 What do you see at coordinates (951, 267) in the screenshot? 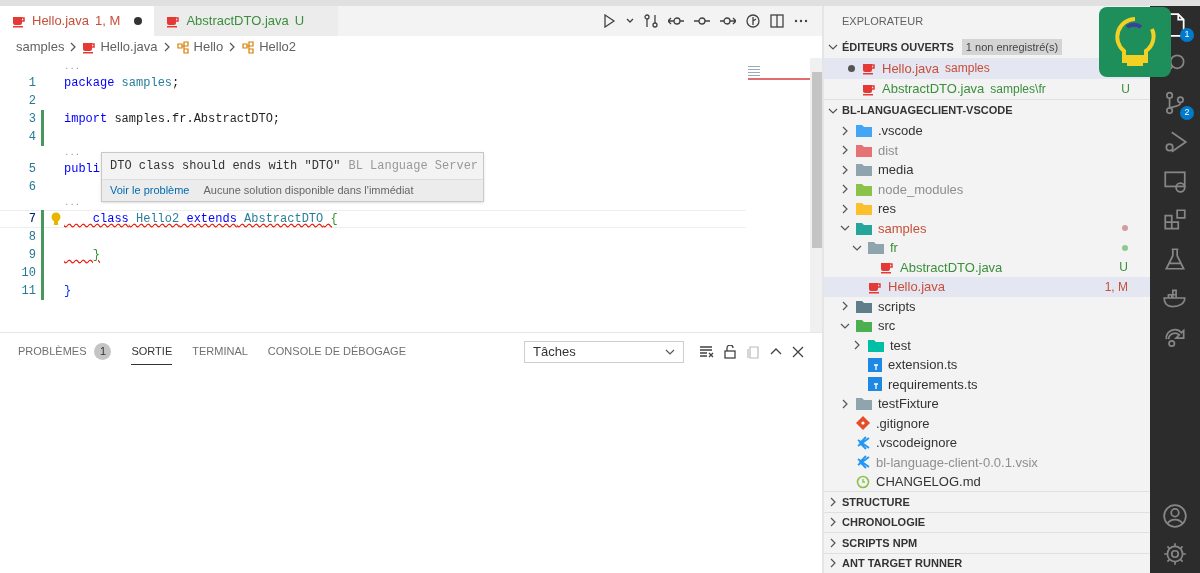
I see `file-name: AbstractDTO.java` at bounding box center [951, 267].